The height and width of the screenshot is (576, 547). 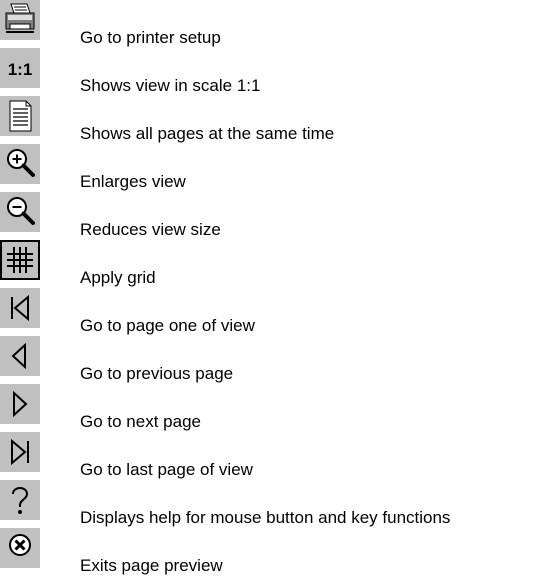 I want to click on scale-1-1-icon: 1:1, so click(x=20, y=68).